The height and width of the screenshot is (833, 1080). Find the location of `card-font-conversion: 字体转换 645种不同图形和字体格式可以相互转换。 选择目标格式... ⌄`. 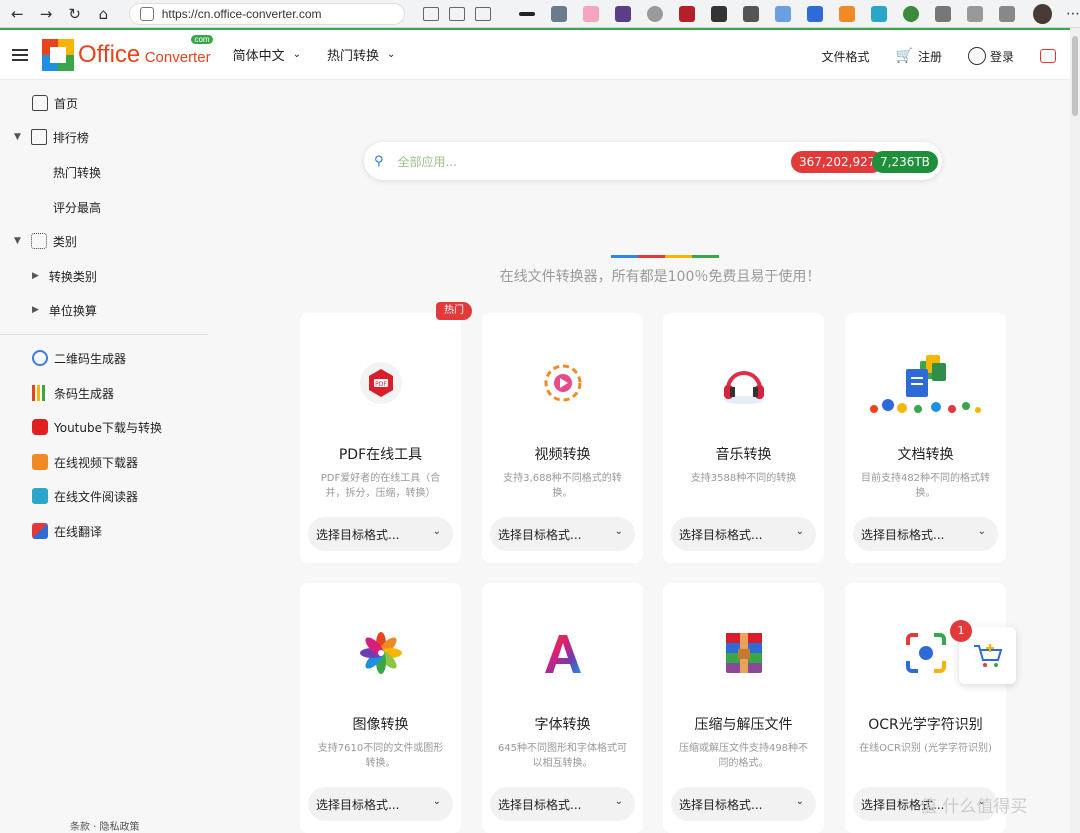

card-font-conversion: 字体转换 645种不同图形和字体格式可以相互转换。 选择目标格式... ⌄ is located at coordinates (562, 708).